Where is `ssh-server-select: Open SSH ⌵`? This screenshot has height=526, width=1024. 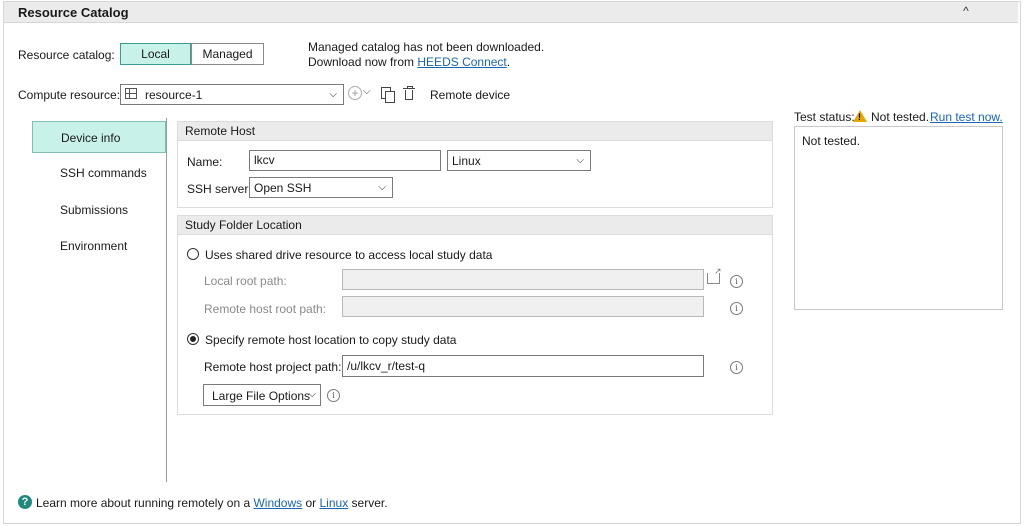 ssh-server-select: Open SSH ⌵ is located at coordinates (321, 187).